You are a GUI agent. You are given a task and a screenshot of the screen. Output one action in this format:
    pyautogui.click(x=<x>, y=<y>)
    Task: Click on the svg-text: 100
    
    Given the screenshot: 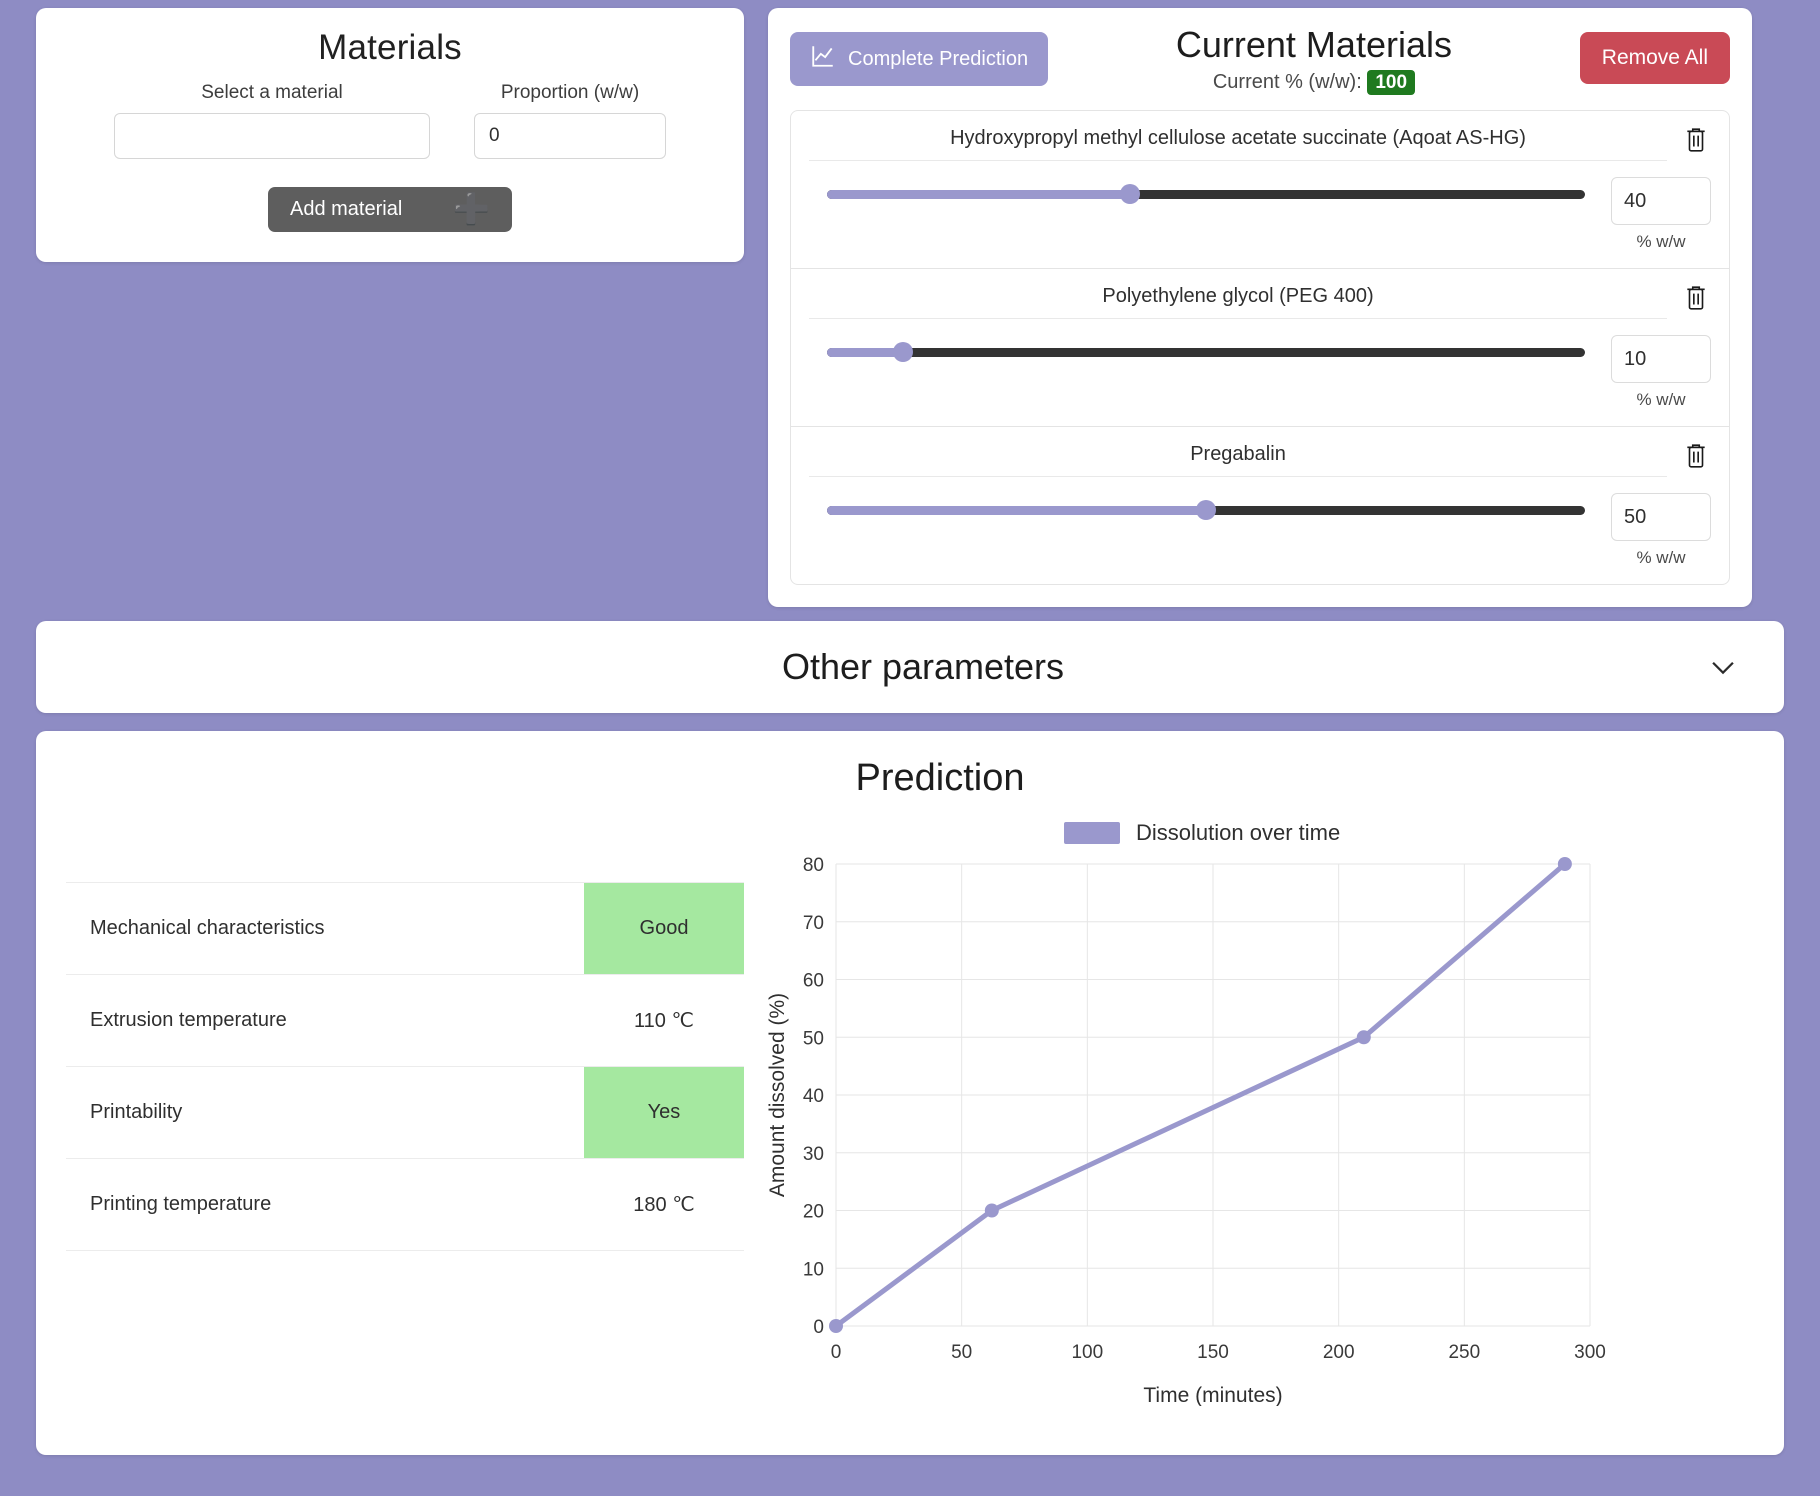 What is the action you would take?
    pyautogui.click(x=1087, y=1352)
    